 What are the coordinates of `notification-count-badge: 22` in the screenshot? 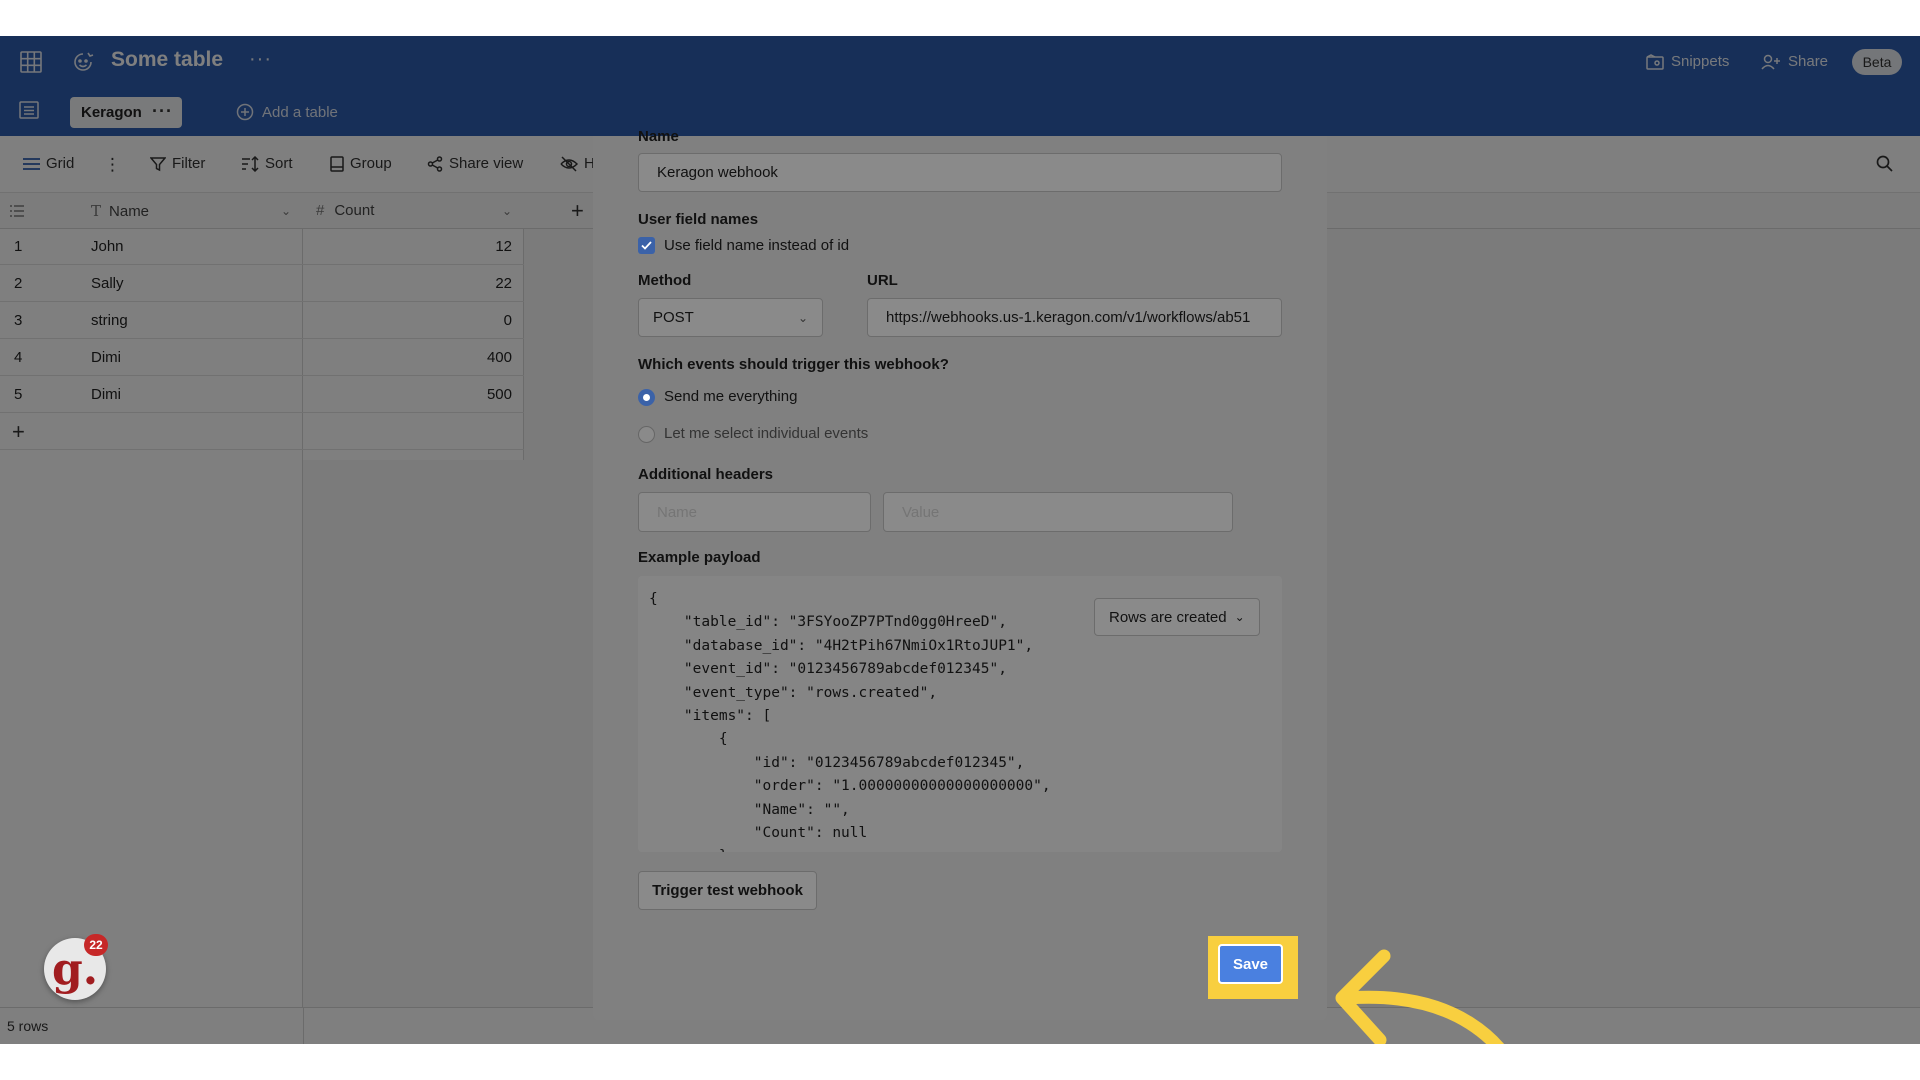 It's located at (96, 945).